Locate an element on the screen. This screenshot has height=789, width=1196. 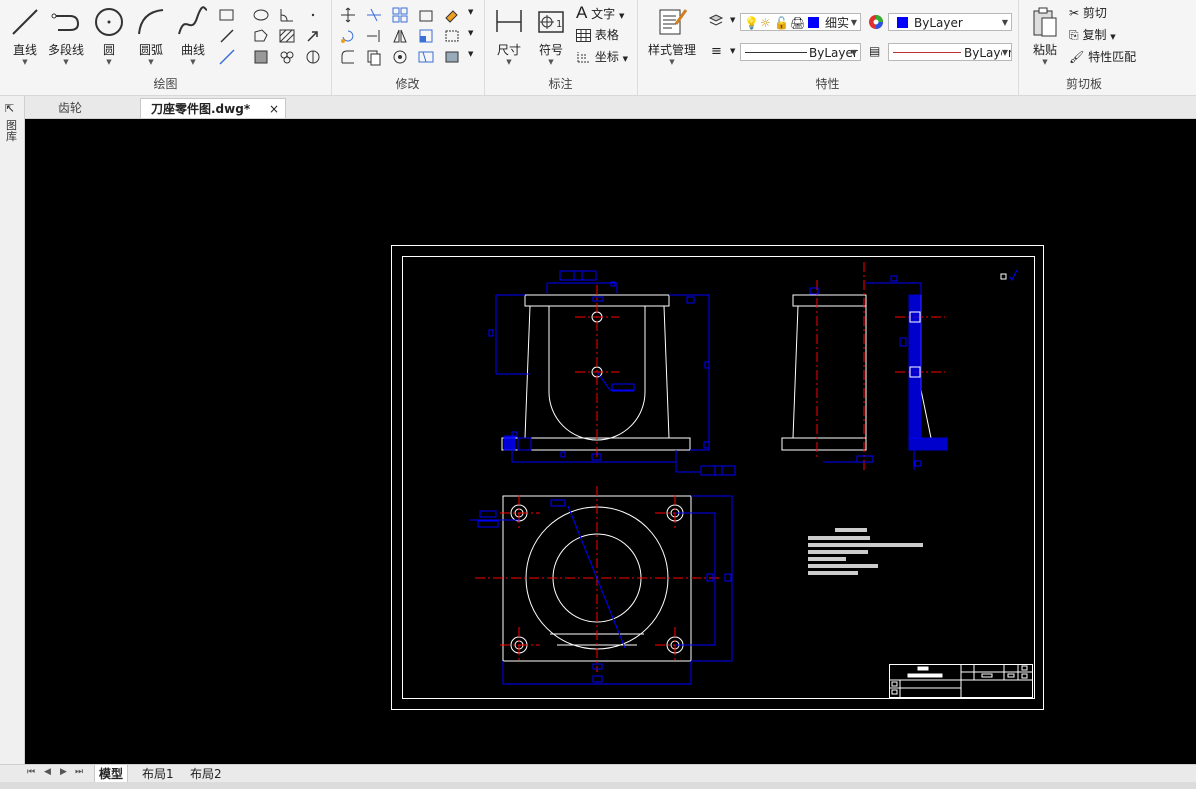
document-tab-bar: 齿轮A3.dwg 刀座零件图.dwg* × is located at coordinates (598, 115).